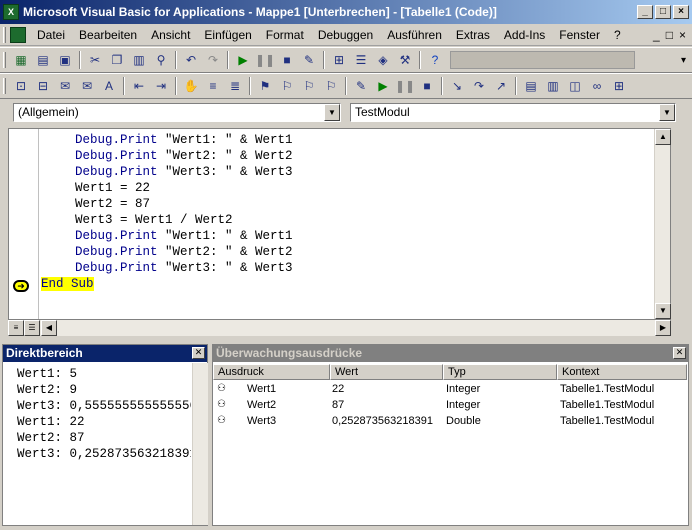 This screenshot has height=530, width=692. Describe the element at coordinates (95, 60) in the screenshot. I see `cut-icon: ✂` at that location.